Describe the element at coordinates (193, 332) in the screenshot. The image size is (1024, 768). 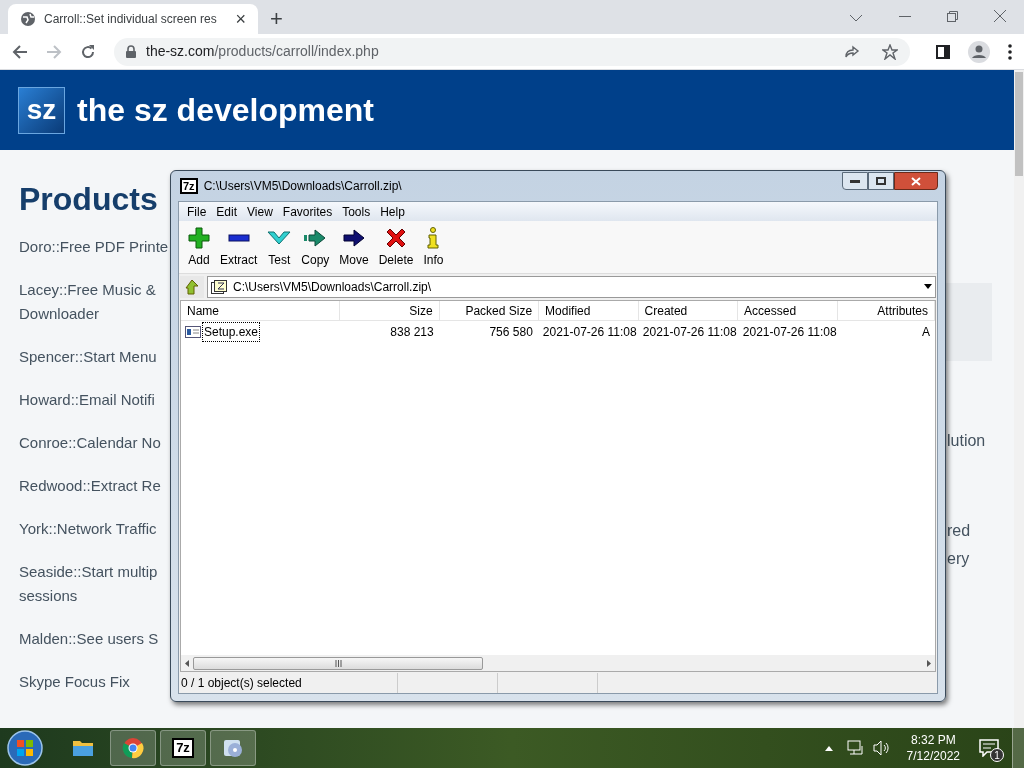
I see `exe-file-icon` at that location.